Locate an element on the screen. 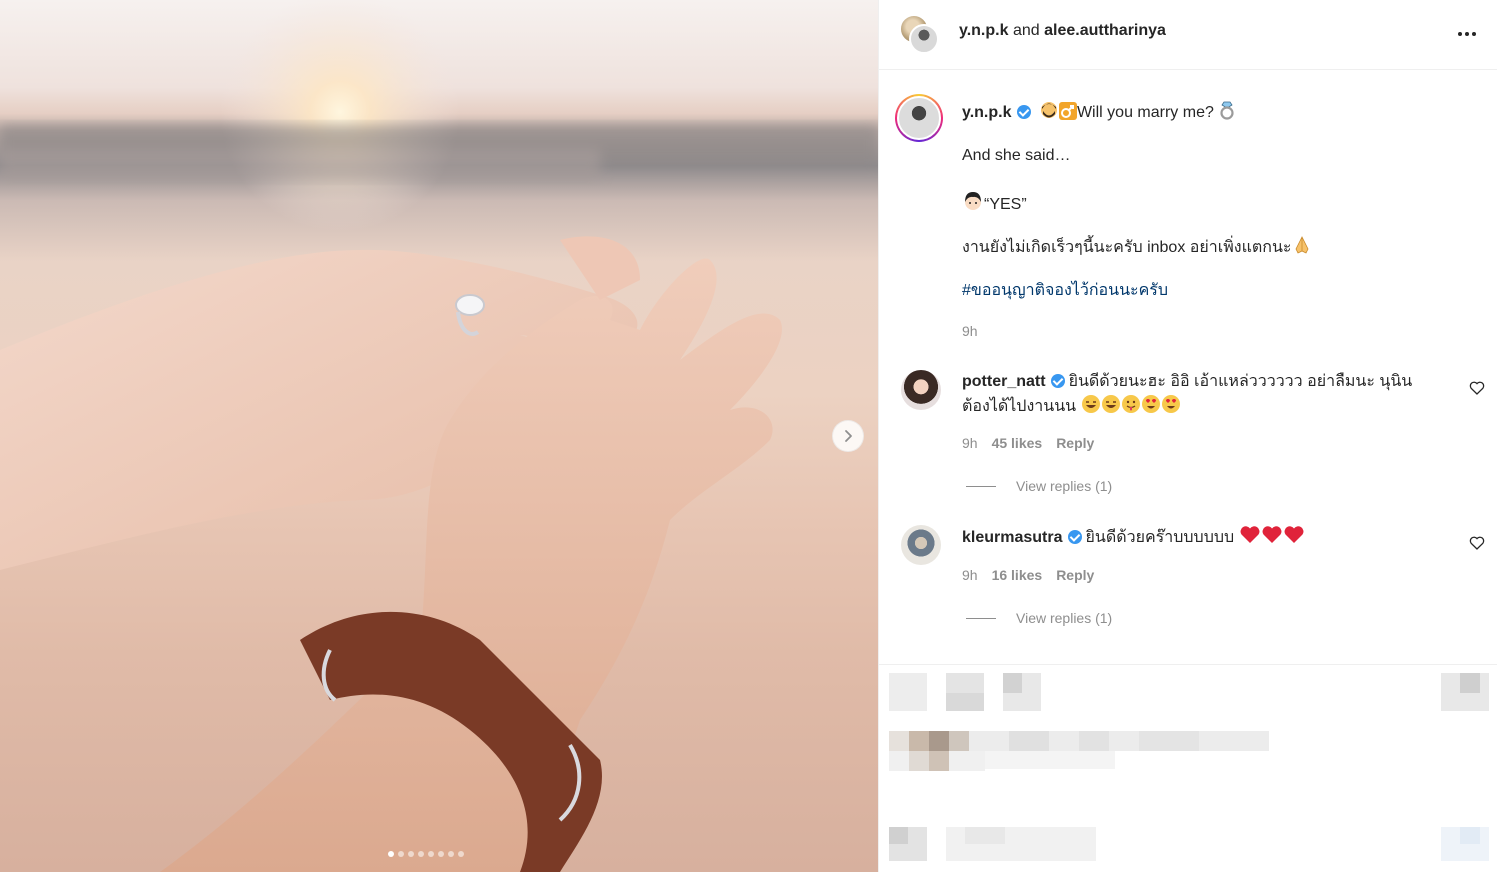 This screenshot has height=872, width=1497. tongue-emoji-icon is located at coordinates (1130, 404).